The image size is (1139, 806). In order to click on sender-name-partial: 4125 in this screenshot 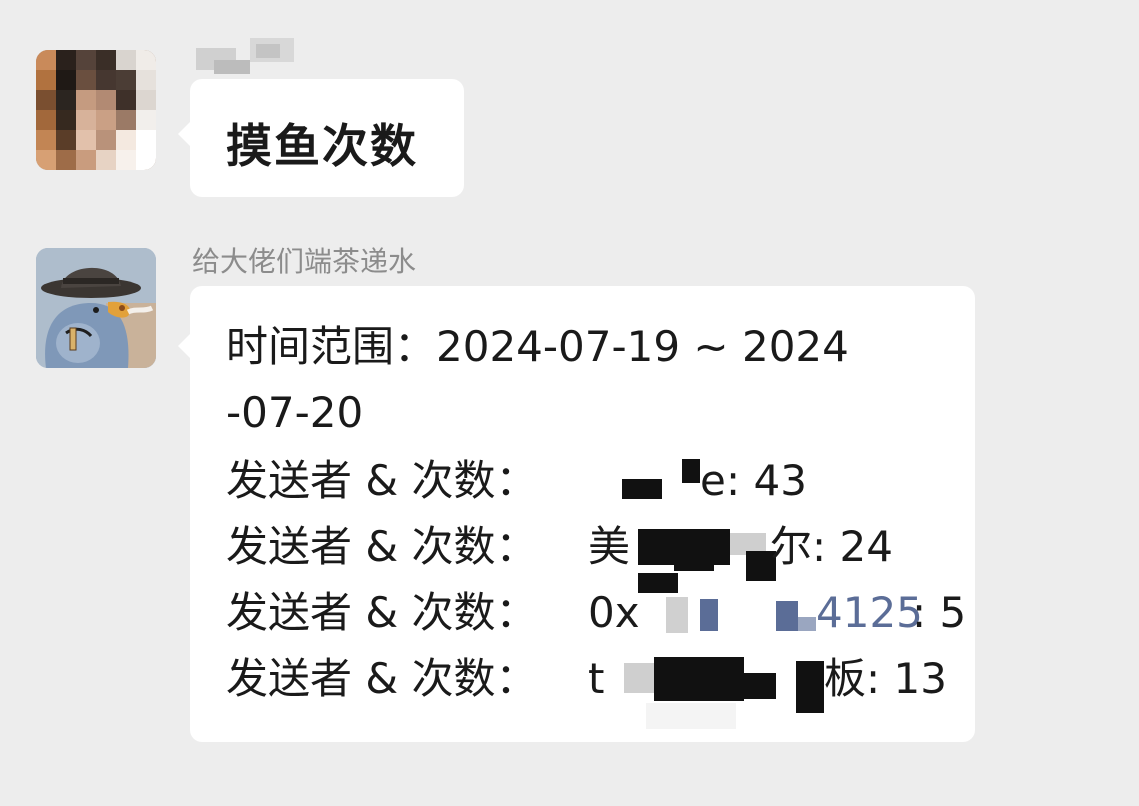, I will do `click(869, 612)`.